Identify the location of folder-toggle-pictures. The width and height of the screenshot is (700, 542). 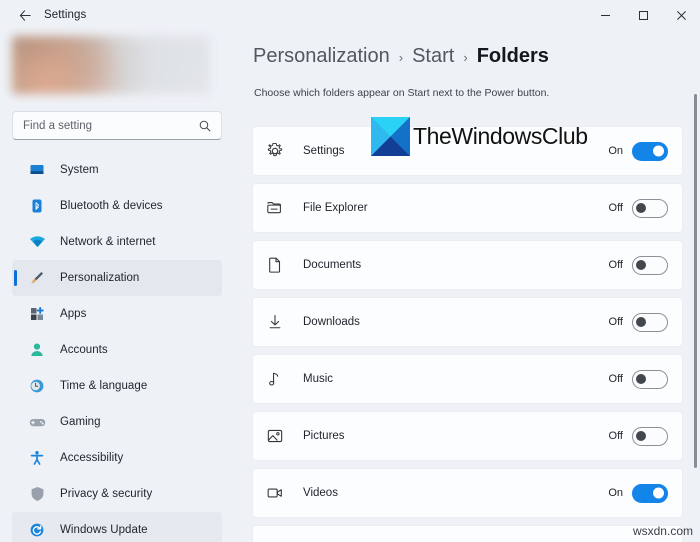
(650, 436).